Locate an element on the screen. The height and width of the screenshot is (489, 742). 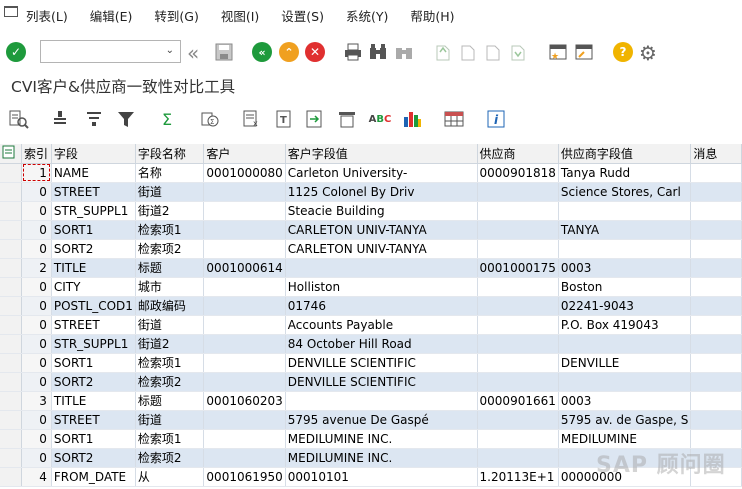
table-cell: 00010101 is located at coordinates (381, 477).